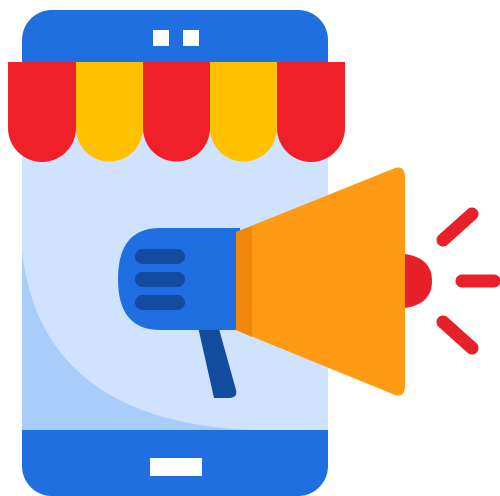 The image size is (500, 496). I want to click on sound-line-bottom, so click(457, 335).